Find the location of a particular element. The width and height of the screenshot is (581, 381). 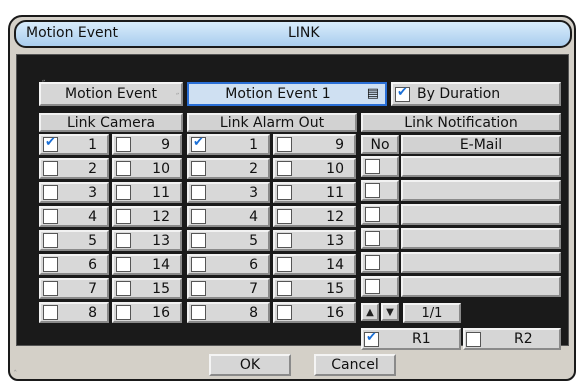

camera-9: 9 is located at coordinates (147, 144).